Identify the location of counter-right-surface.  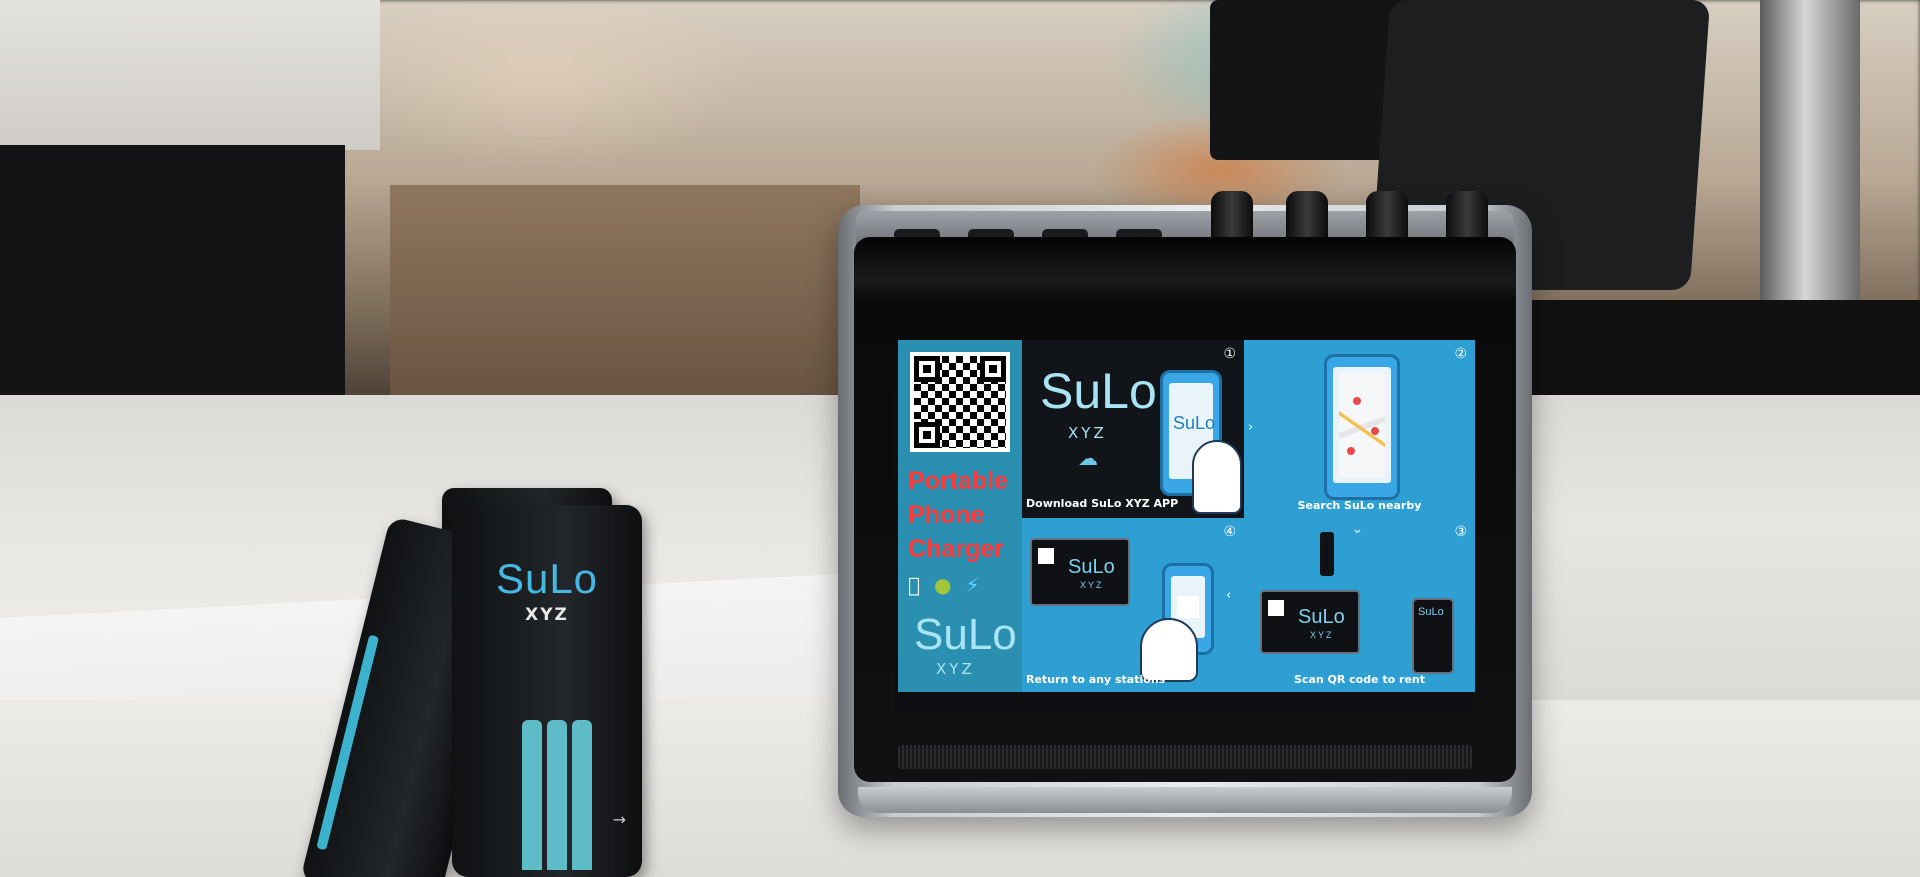
(1710, 610).